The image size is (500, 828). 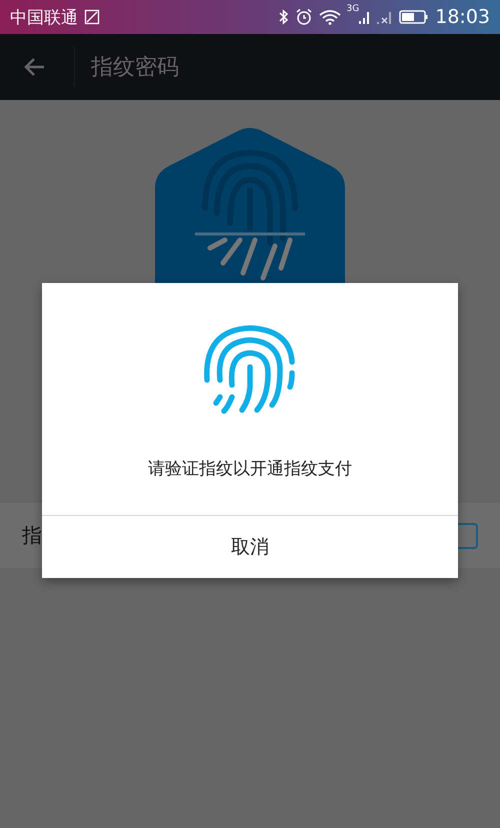 What do you see at coordinates (283, 17) in the screenshot?
I see `bluetooth-icon` at bounding box center [283, 17].